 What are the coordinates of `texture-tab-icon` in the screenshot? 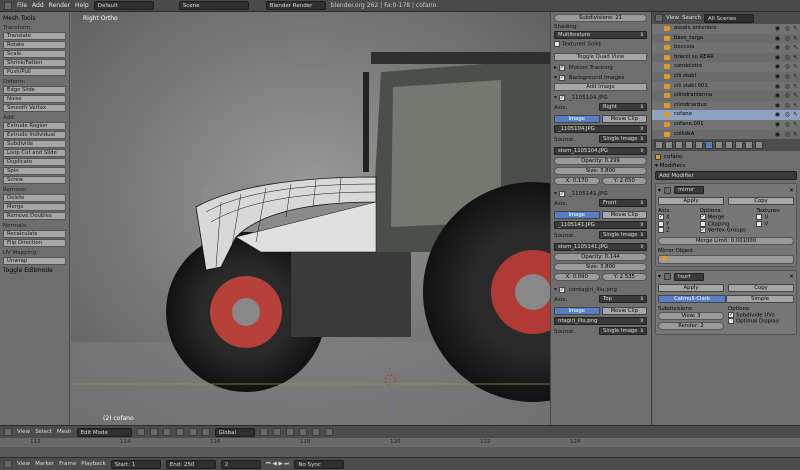 It's located at (739, 145).